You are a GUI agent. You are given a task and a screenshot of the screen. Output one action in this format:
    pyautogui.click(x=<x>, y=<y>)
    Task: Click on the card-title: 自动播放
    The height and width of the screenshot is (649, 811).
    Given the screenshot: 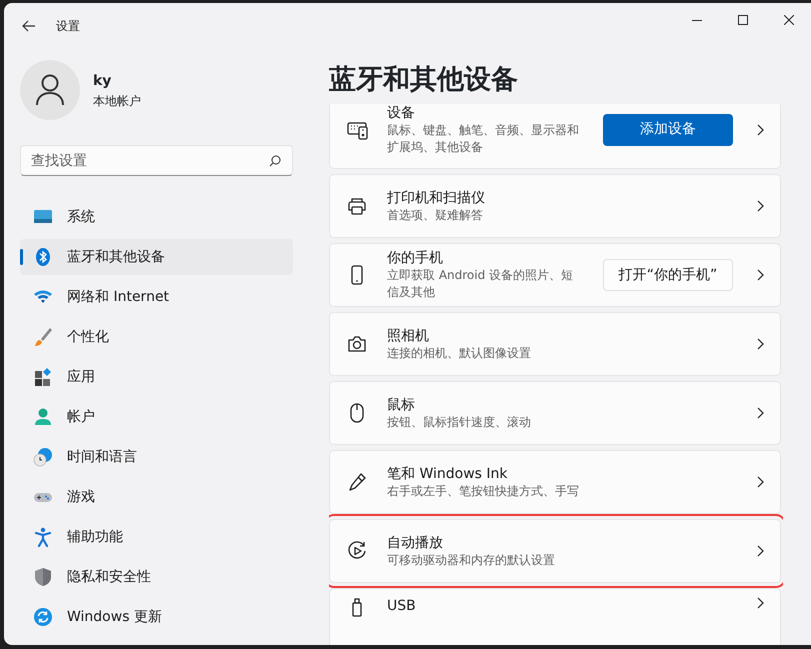 What is the action you would take?
    pyautogui.click(x=415, y=543)
    